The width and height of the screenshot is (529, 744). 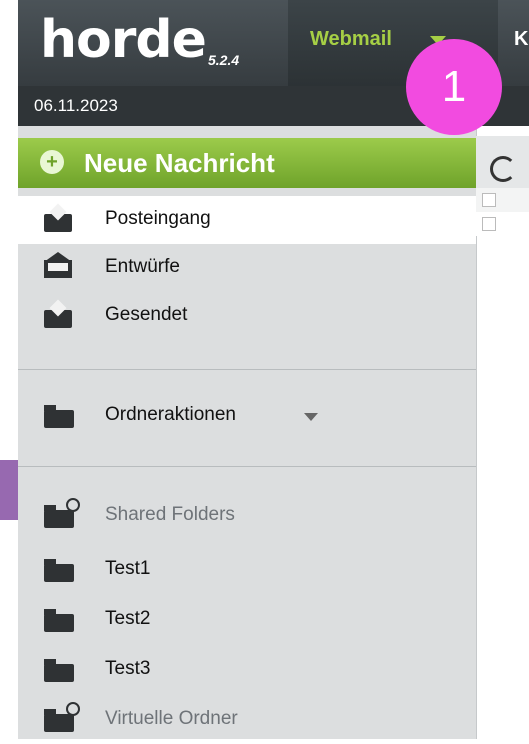 I want to click on sidebar-item-label: Virtuelle Ordner, so click(x=171, y=718).